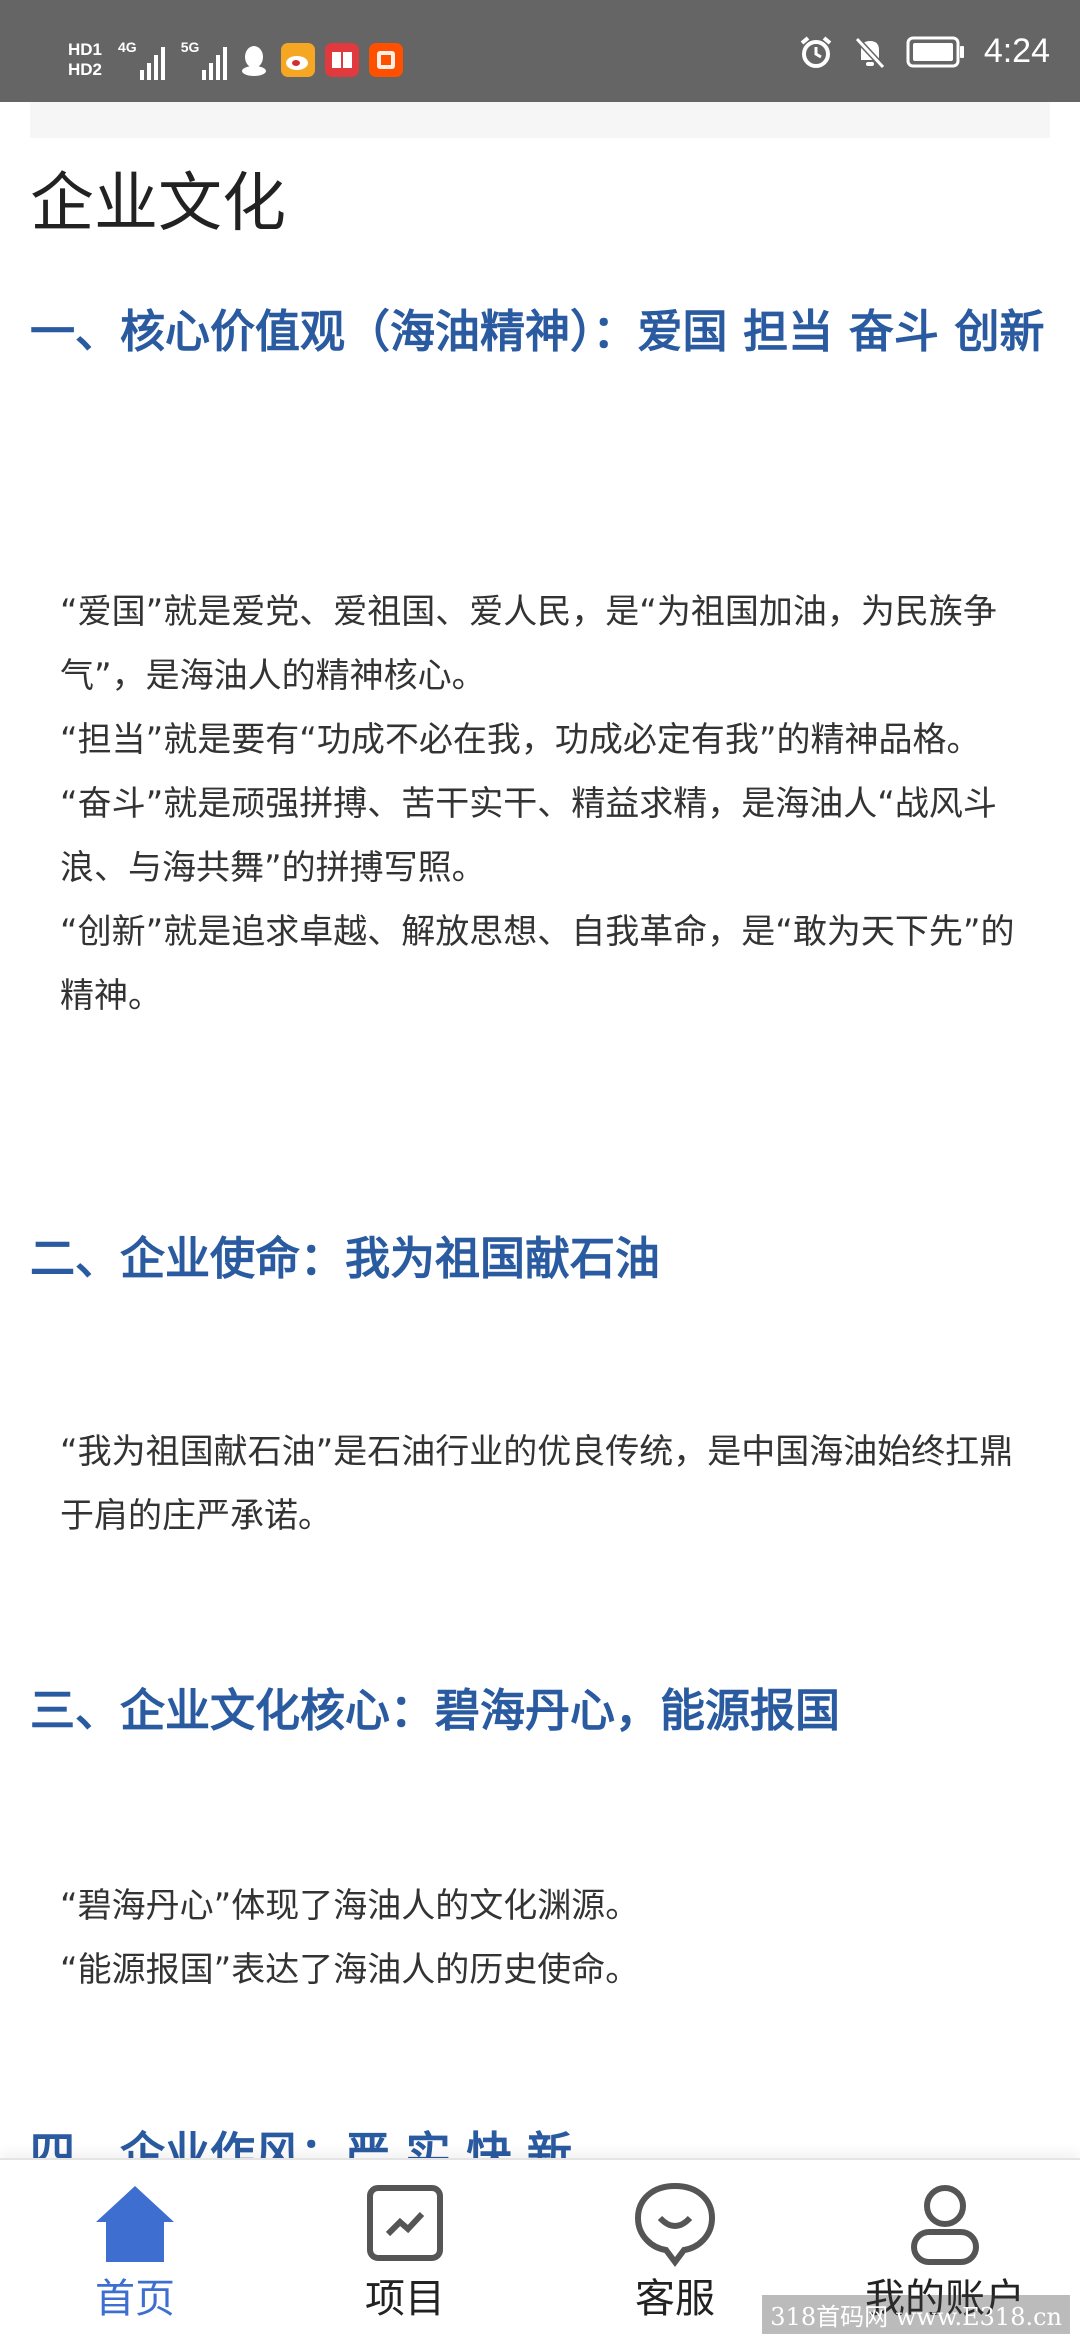 The image size is (1080, 2340). I want to click on body-line: “碧海丹心”体现了海油人的文化渊源。, so click(350, 1906).